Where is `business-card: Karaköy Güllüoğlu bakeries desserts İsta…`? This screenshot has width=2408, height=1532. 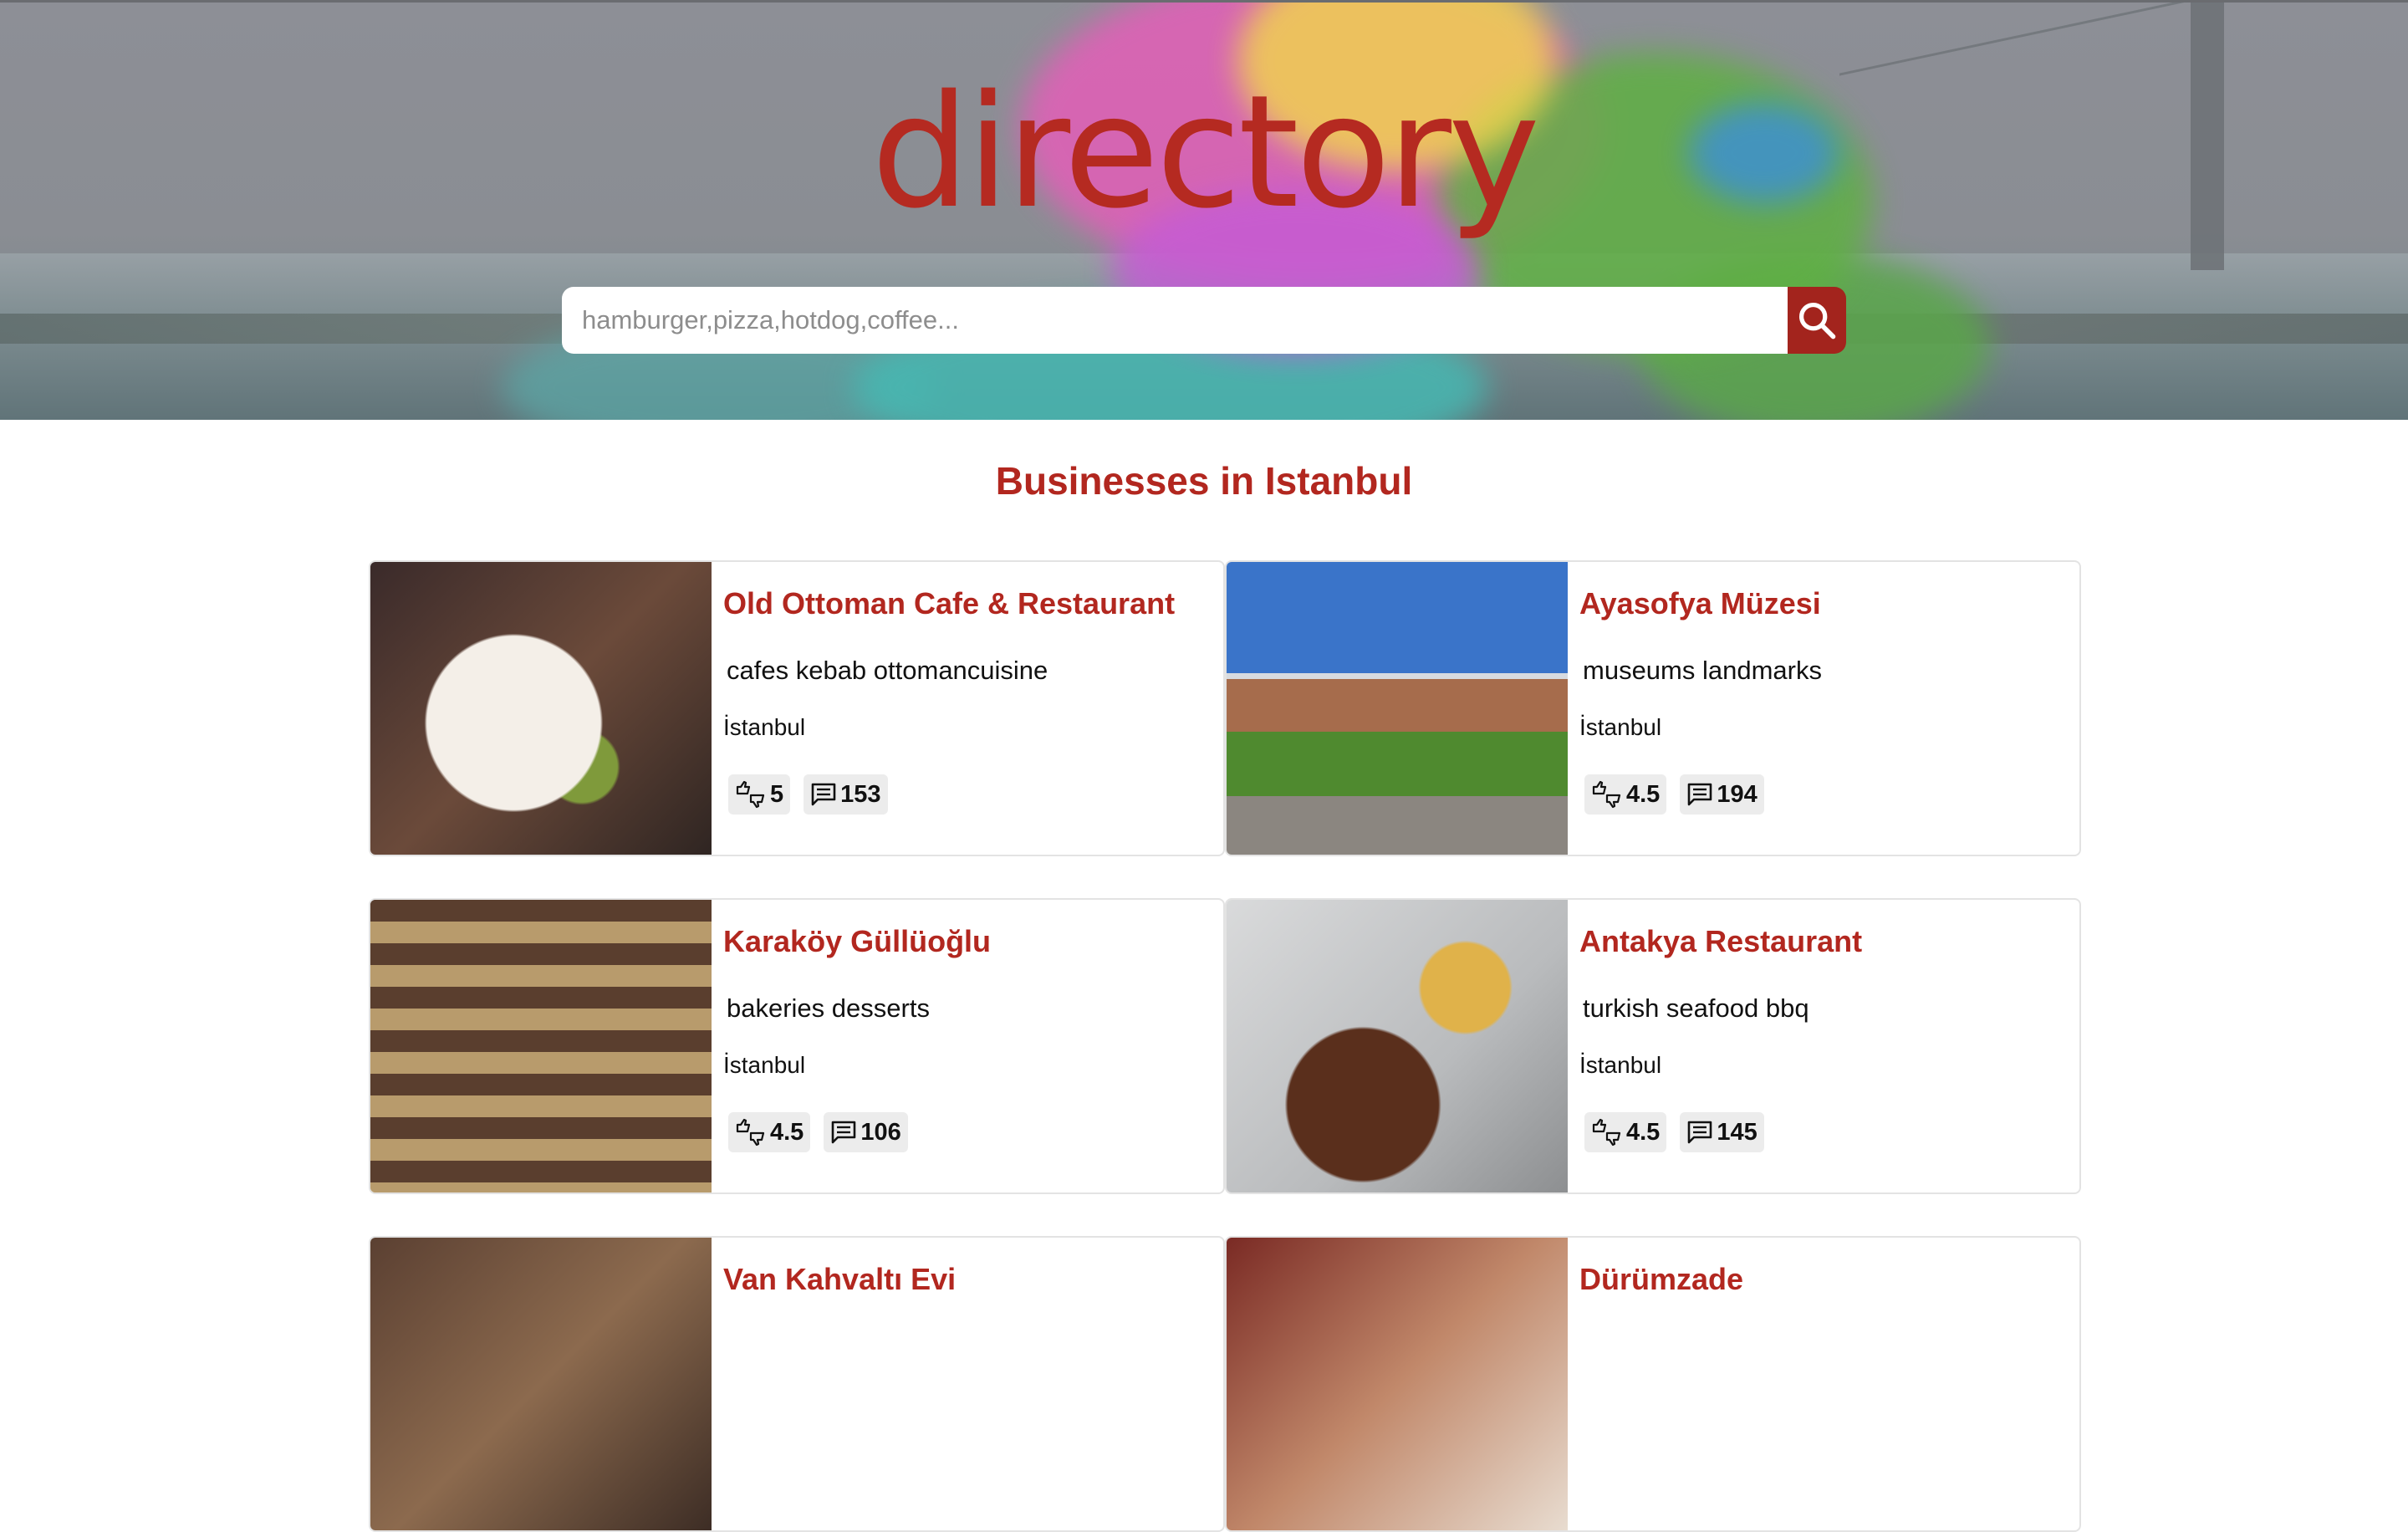
business-card: Karaköy Güllüoğlu bakeries desserts İsta… is located at coordinates (797, 1046).